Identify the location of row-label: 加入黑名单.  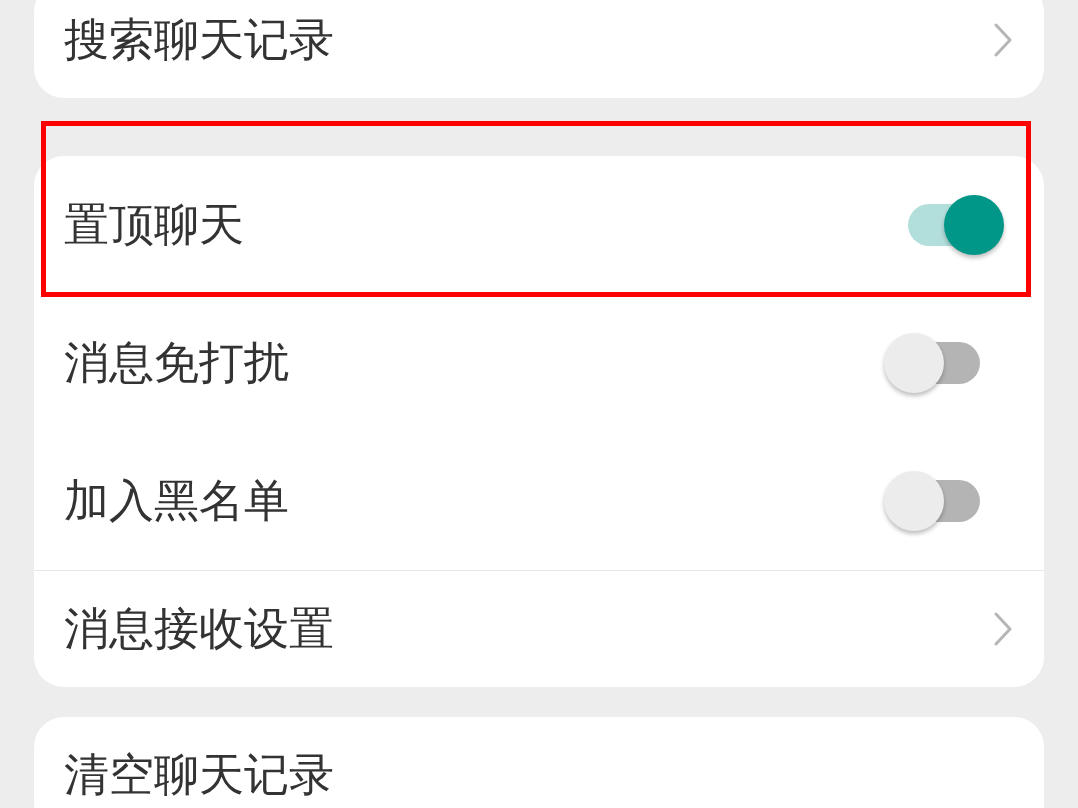
(176, 500).